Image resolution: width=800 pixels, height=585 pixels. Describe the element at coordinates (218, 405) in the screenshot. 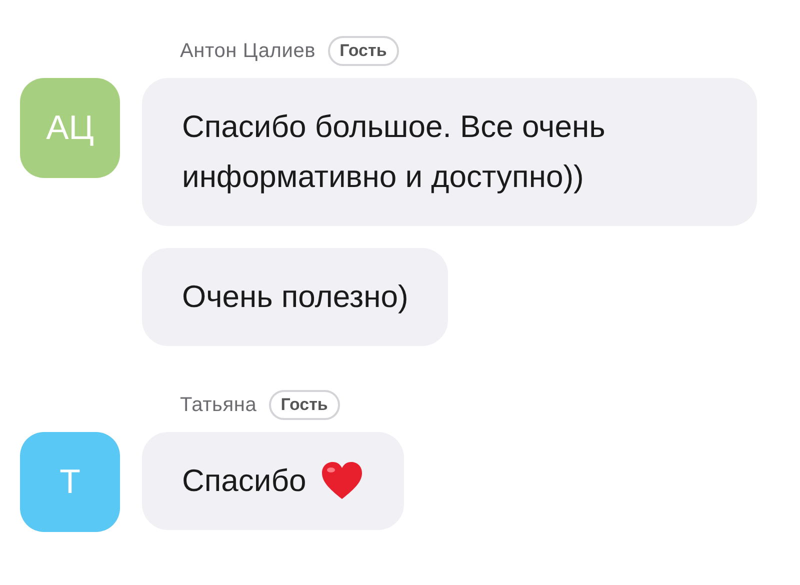

I see `author-name: Татьяна` at that location.